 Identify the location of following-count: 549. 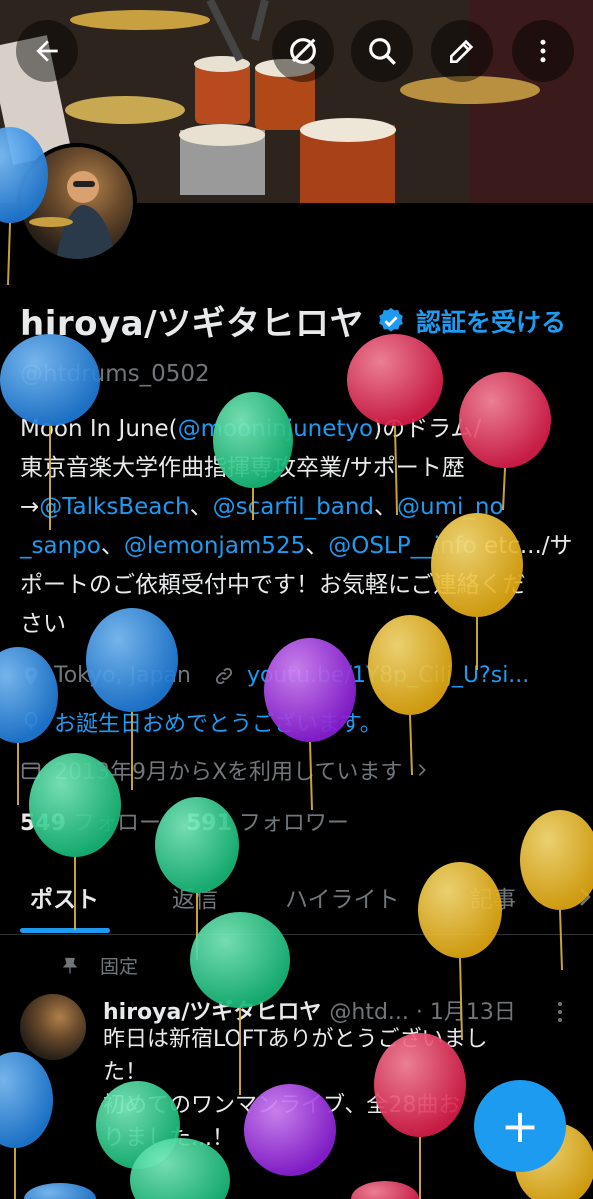
(43, 823).